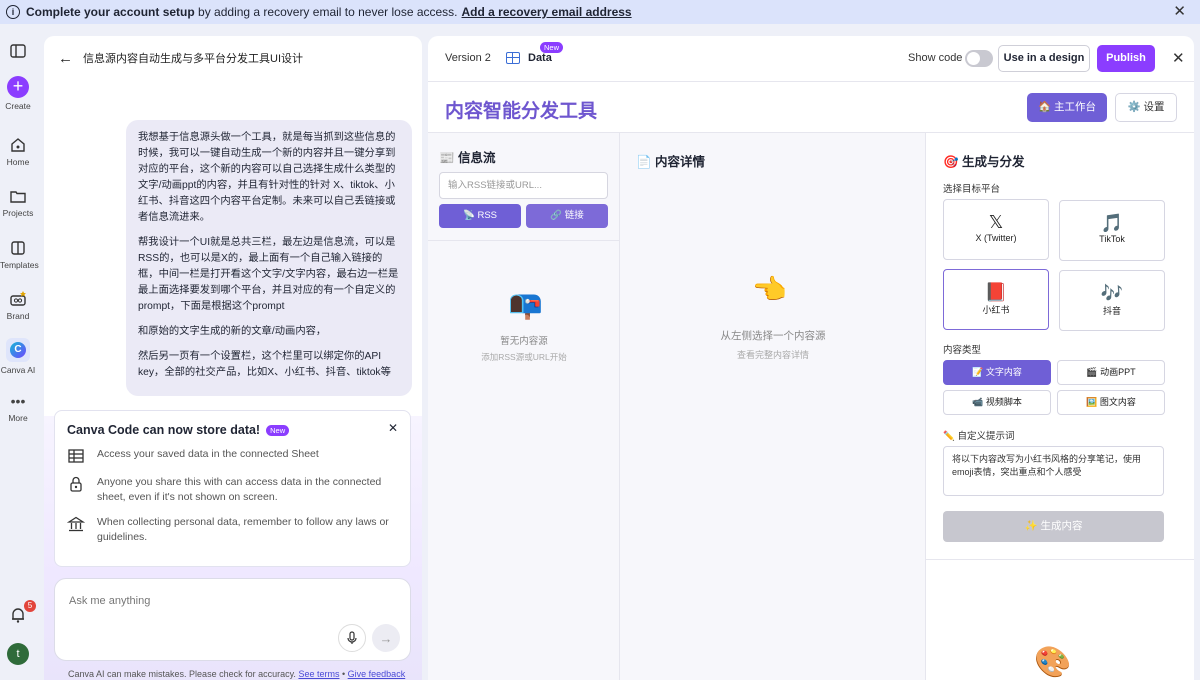 The width and height of the screenshot is (1200, 680). I want to click on avatar: t, so click(18, 654).